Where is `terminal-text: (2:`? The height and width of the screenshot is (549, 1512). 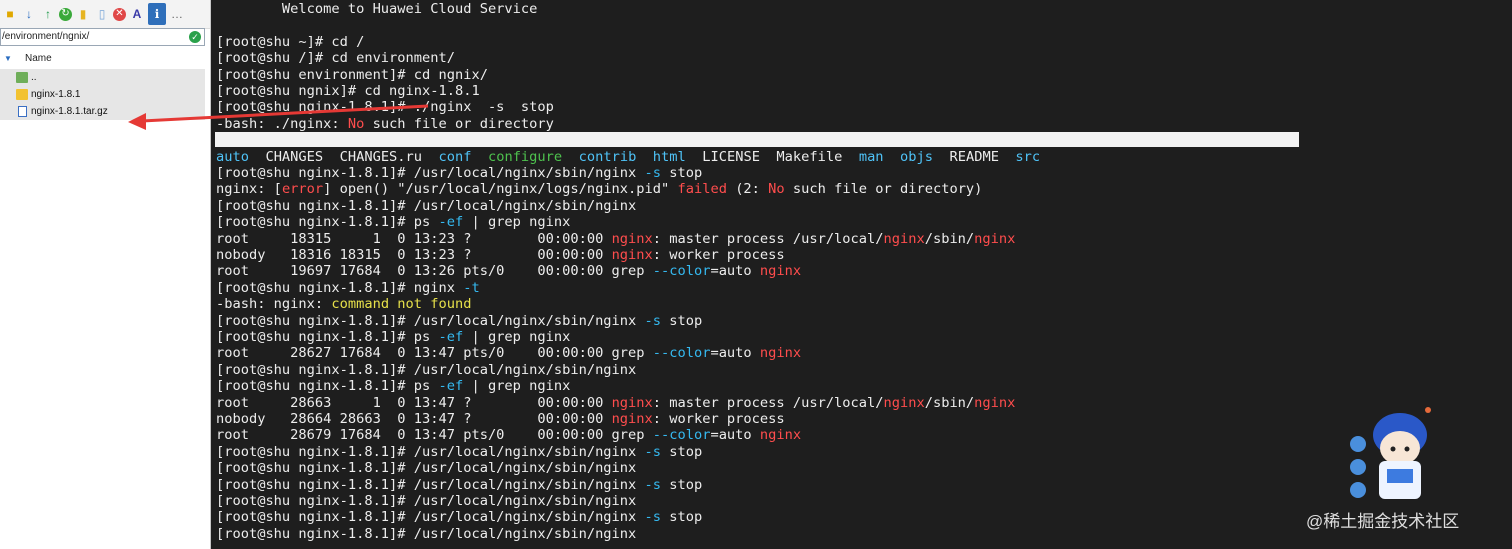 terminal-text: (2: is located at coordinates (747, 189).